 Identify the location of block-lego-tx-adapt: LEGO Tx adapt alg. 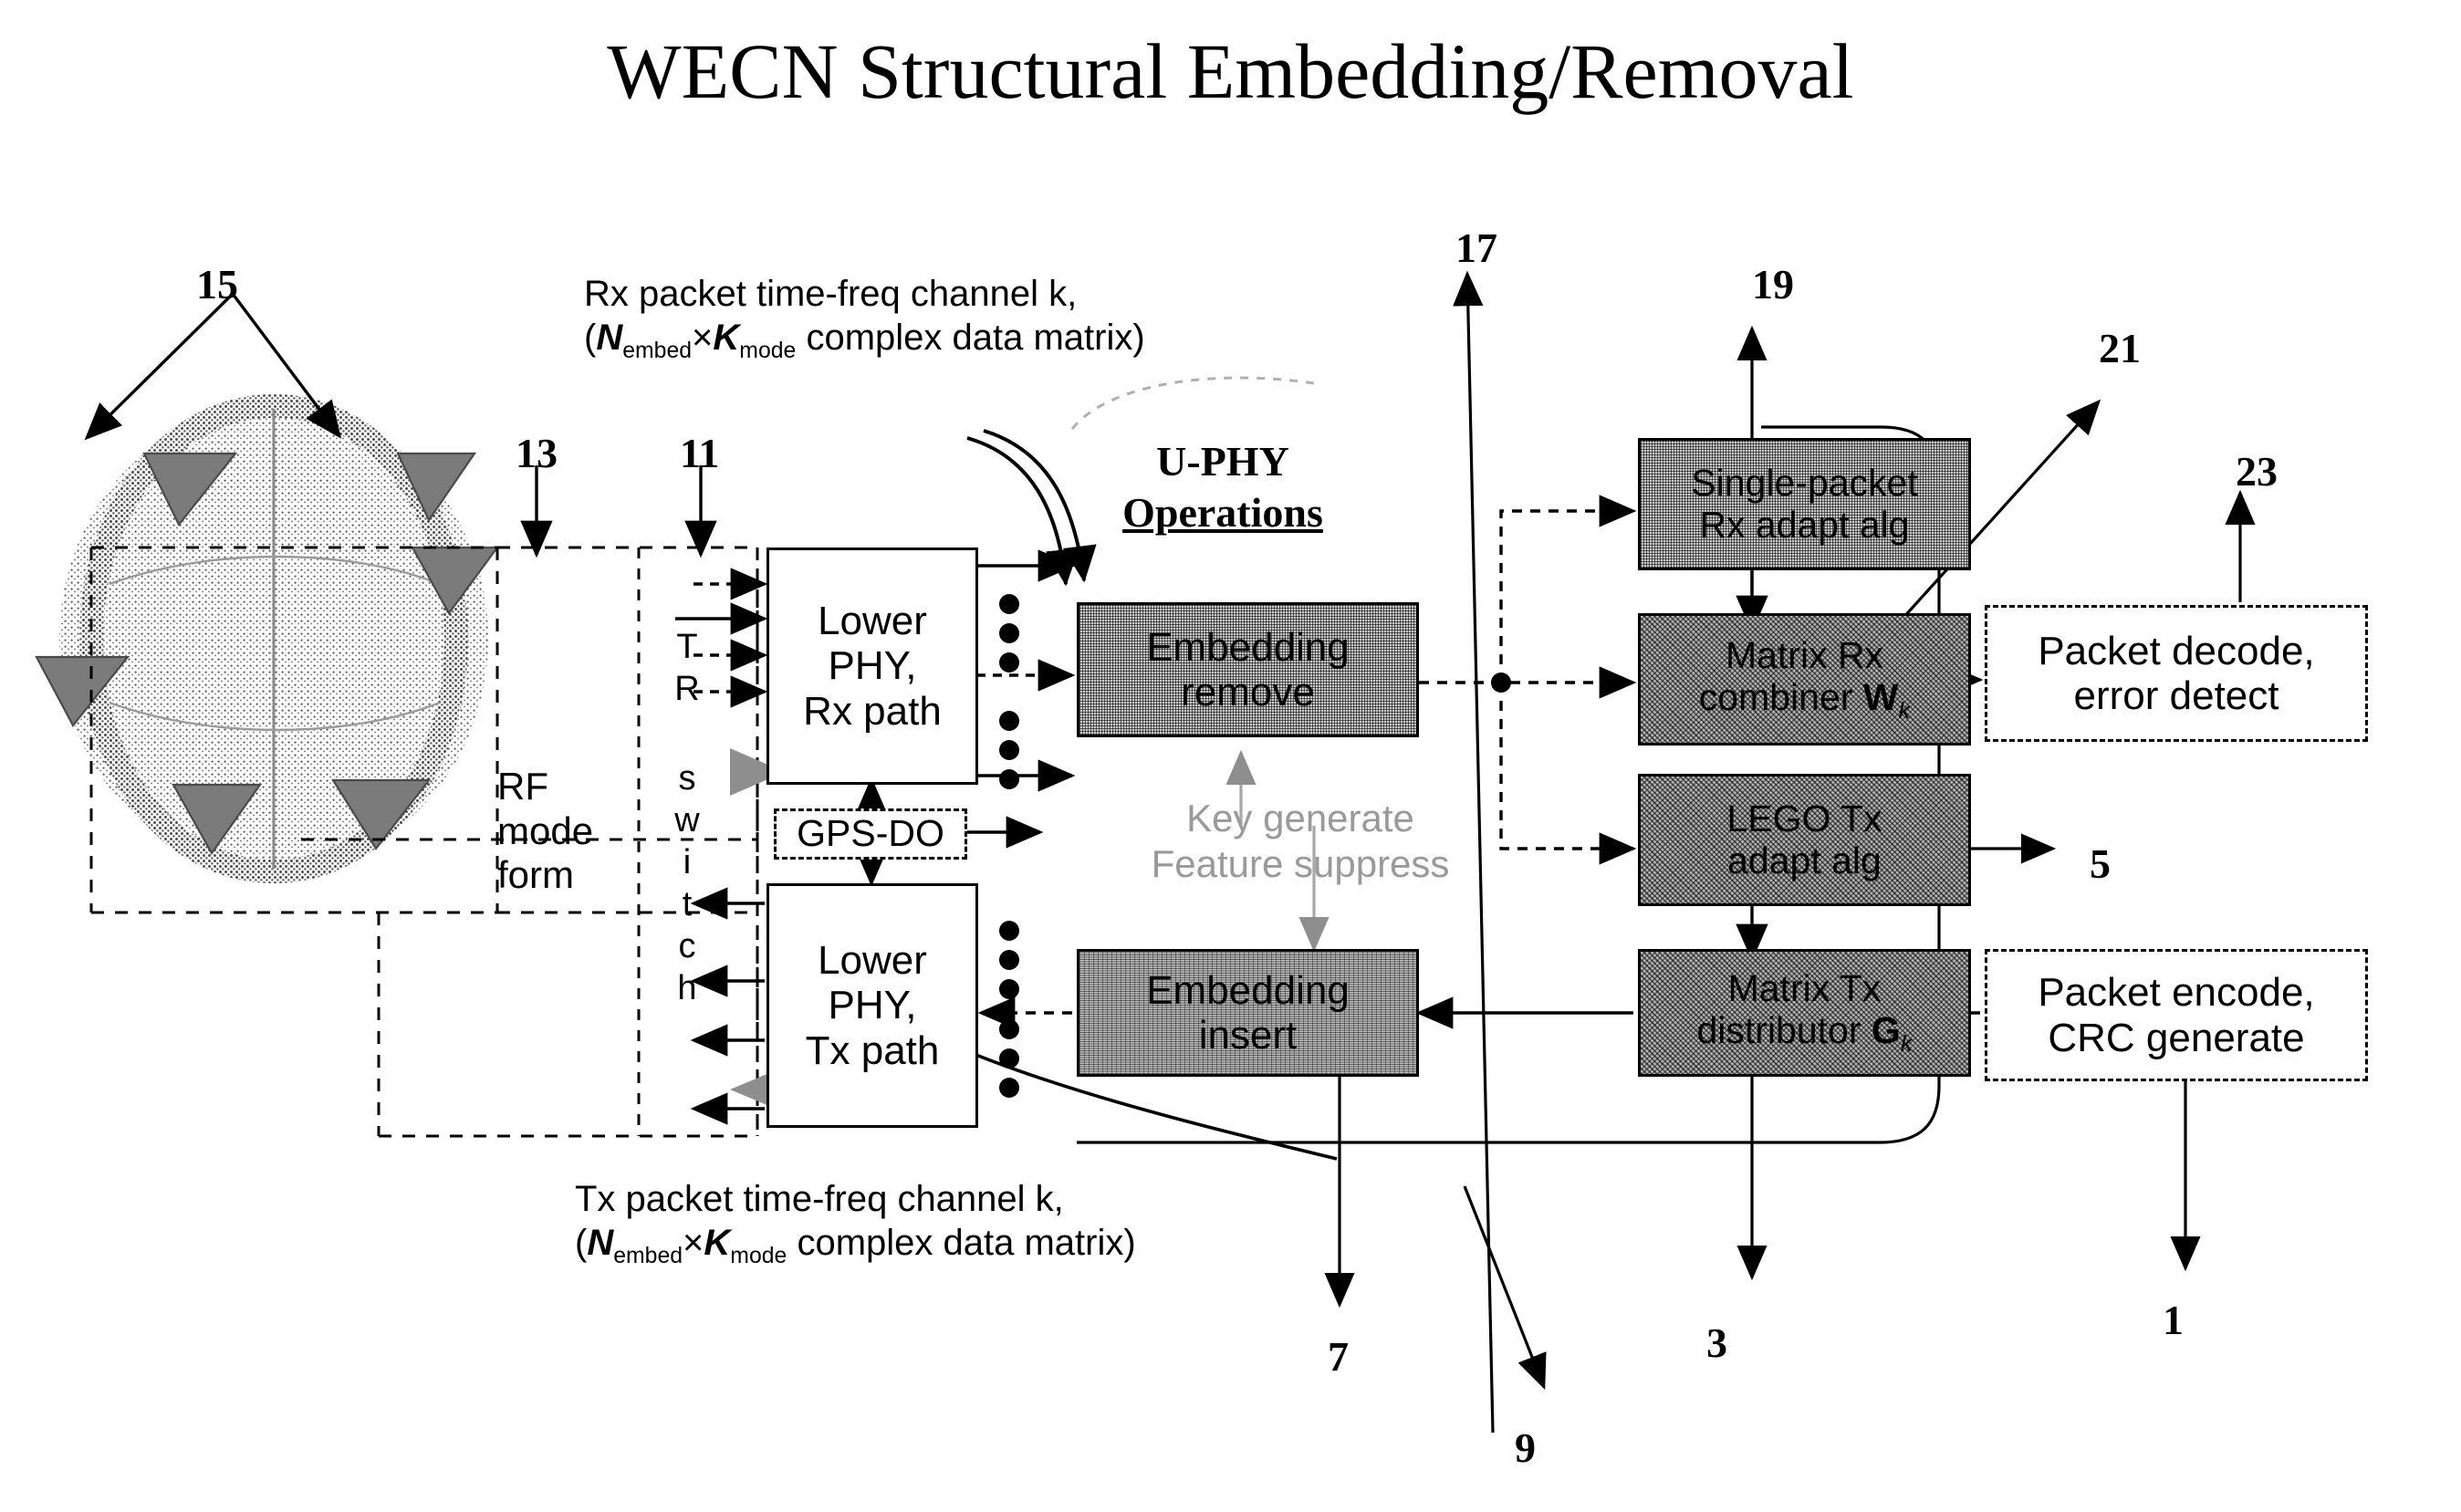
(1804, 840).